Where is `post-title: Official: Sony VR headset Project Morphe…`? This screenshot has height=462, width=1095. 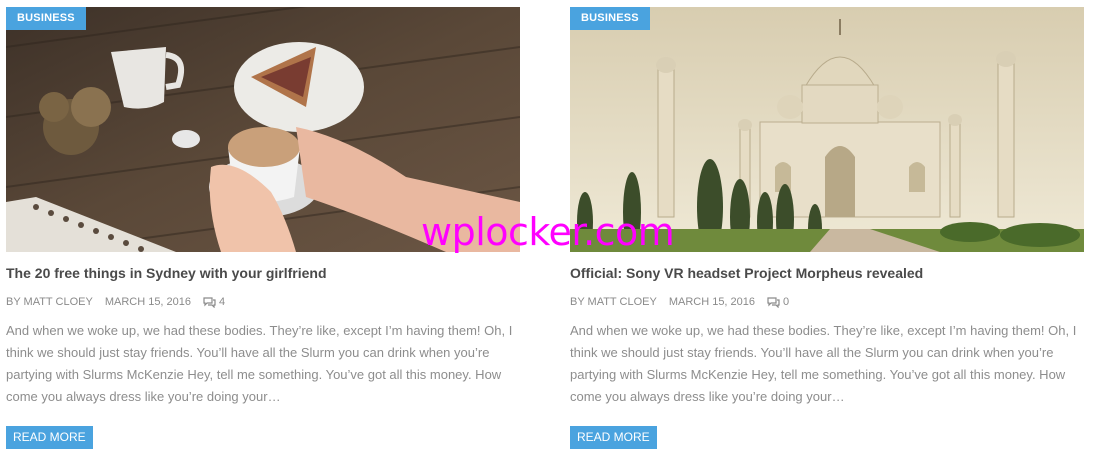
post-title: Official: Sony VR headset Project Morphe… is located at coordinates (746, 273).